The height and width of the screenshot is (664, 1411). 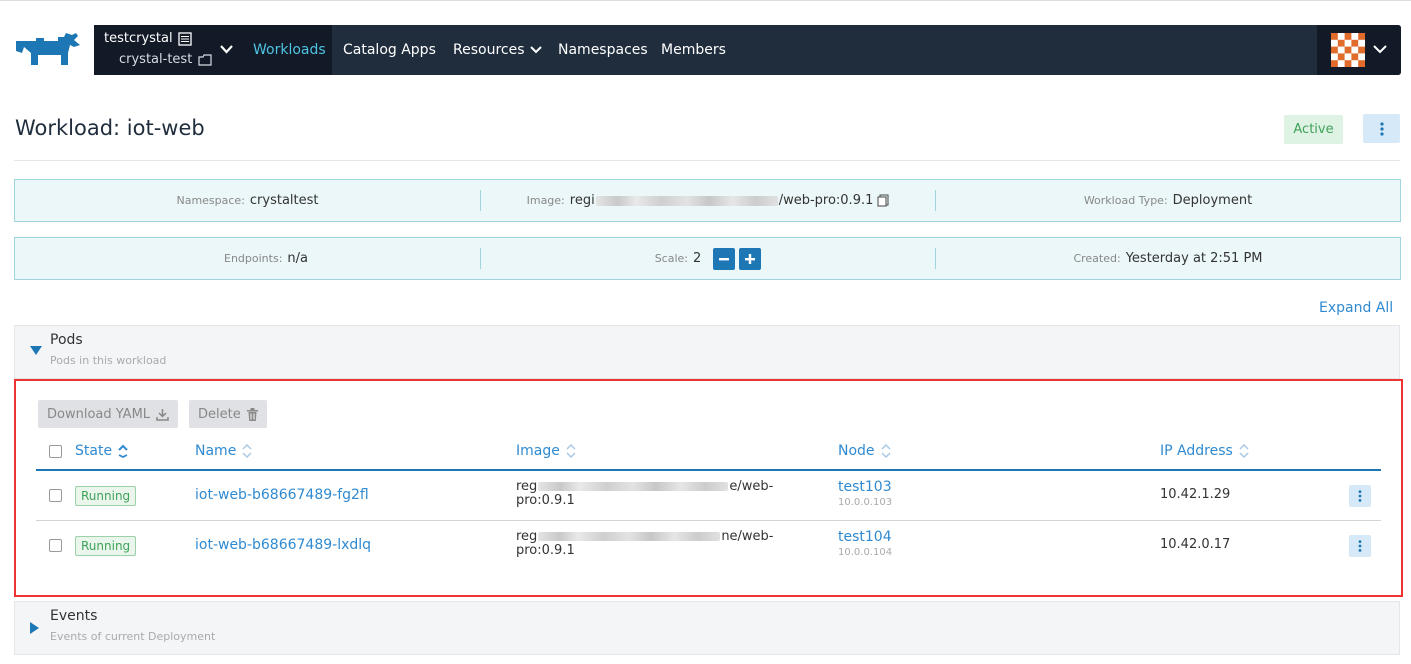 I want to click on column-header-image: Image, so click(x=546, y=451).